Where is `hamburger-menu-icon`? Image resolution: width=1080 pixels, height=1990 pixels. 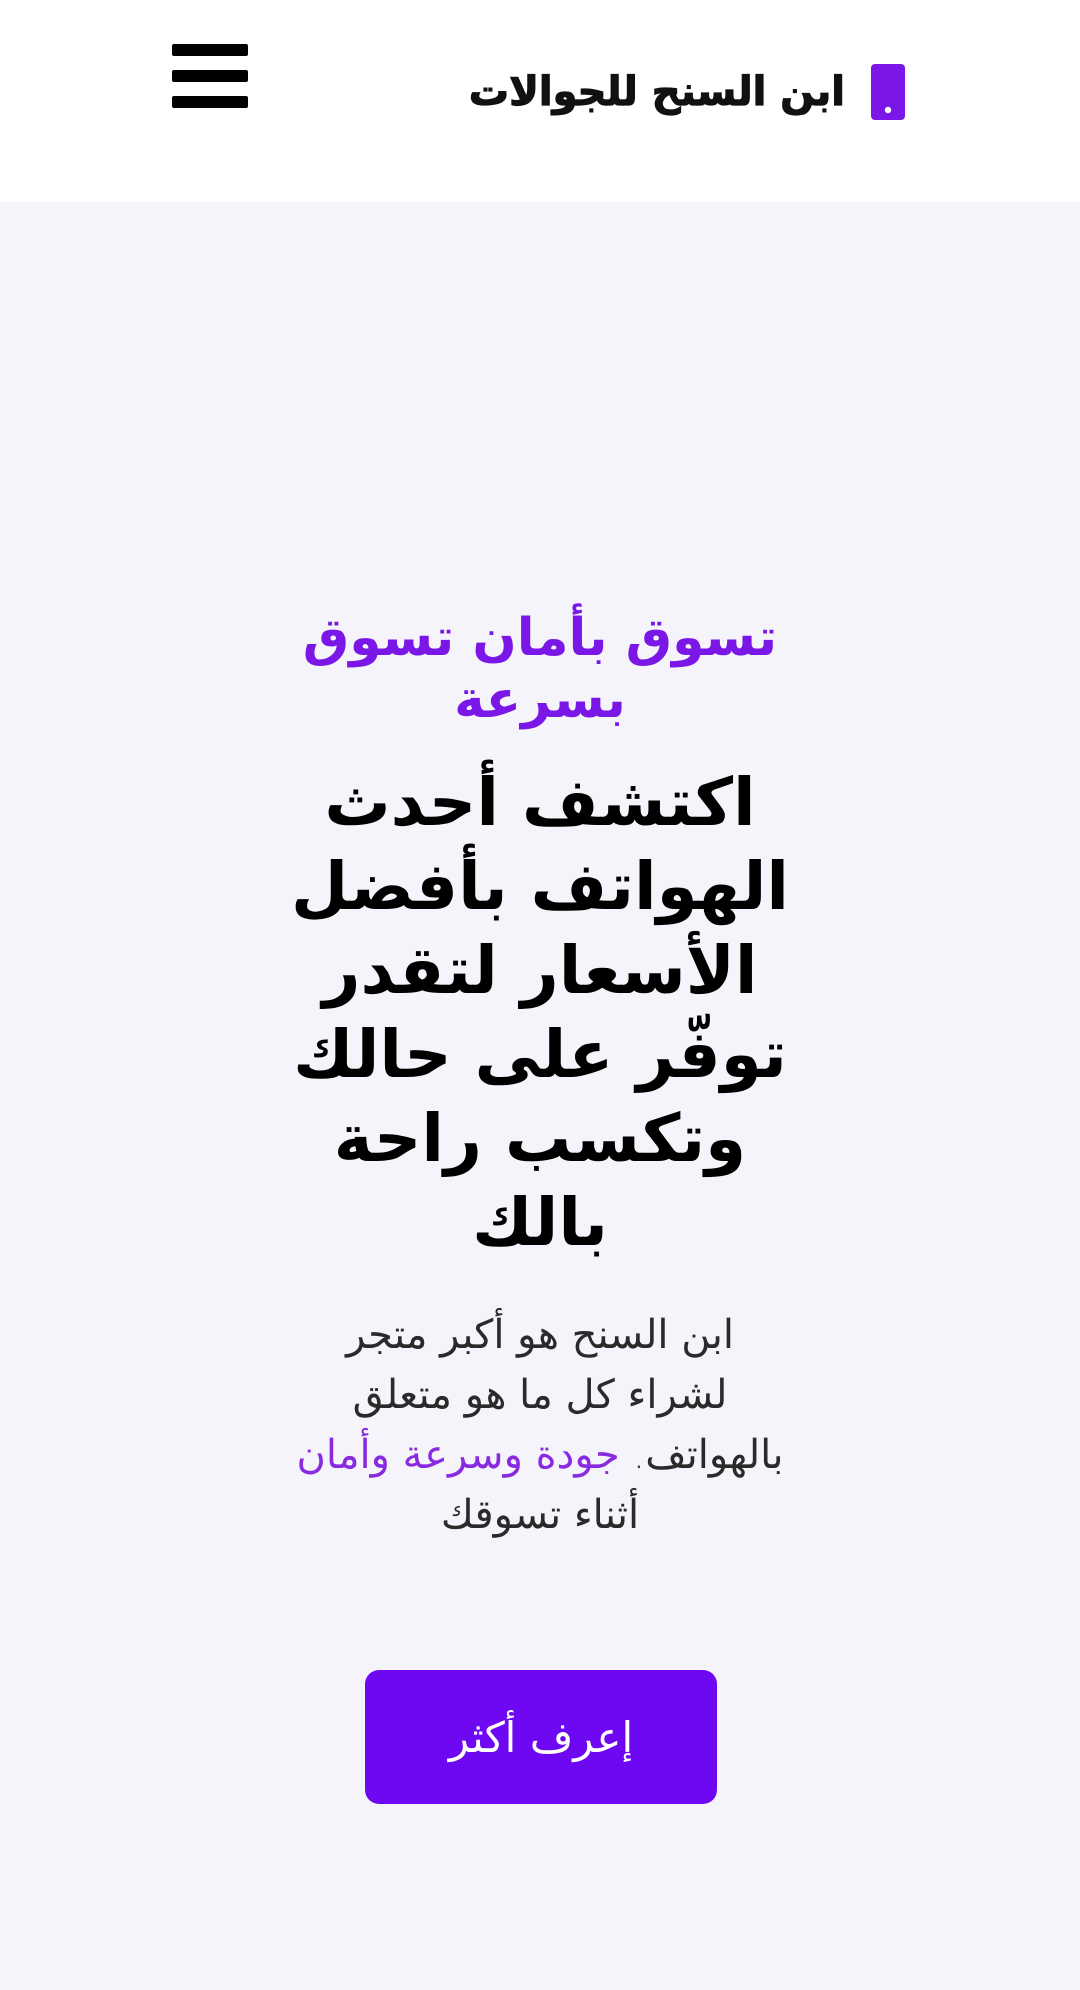
hamburger-menu-icon is located at coordinates (210, 76).